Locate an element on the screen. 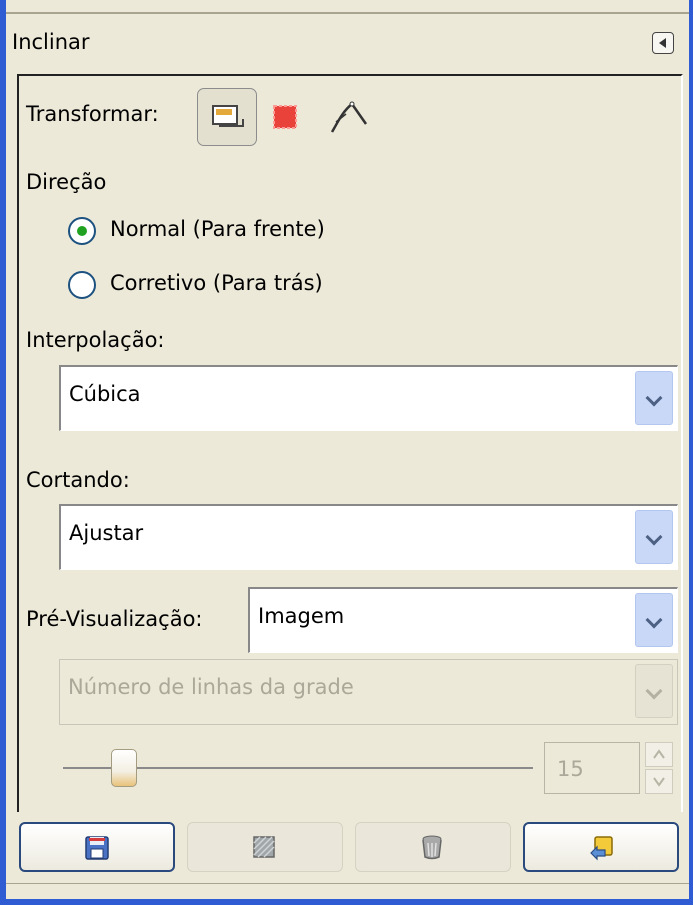  preview-label: Pré-Visualização: is located at coordinates (114, 619).